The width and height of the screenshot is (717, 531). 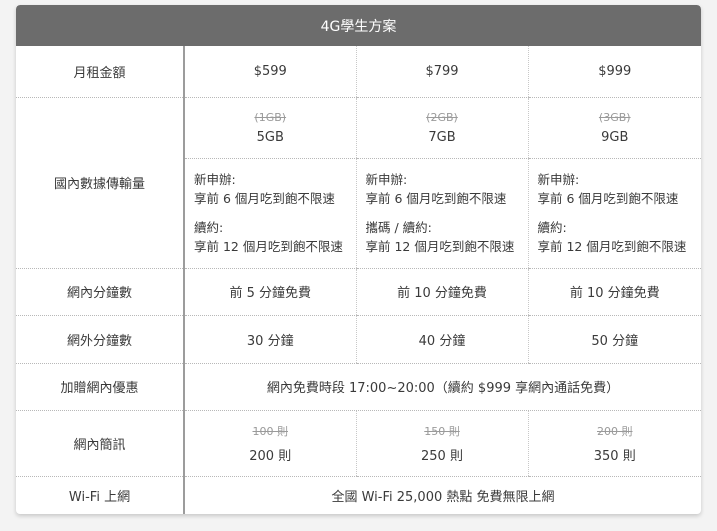 I want to click on table-row-offnet-minutes: 網外分鐘數 30 分鐘 40 分鐘 50 分鐘, so click(x=358, y=339).